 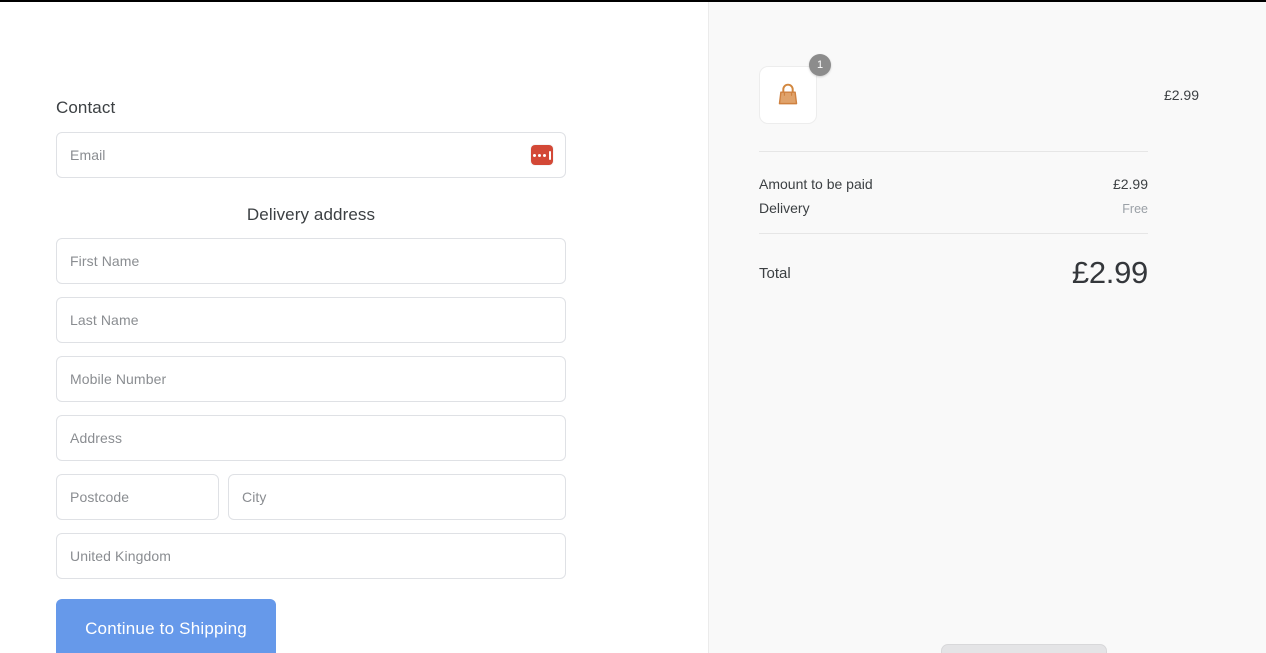 I want to click on contact-heading: Contact, so click(x=86, y=107).